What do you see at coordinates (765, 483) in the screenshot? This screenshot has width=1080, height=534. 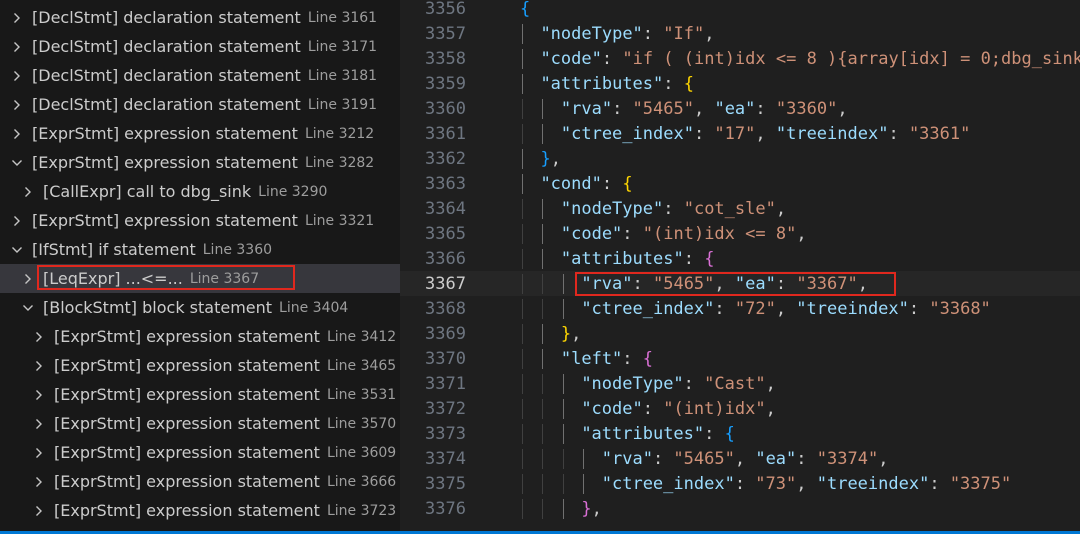 I see `code-text: "ctree_index": "73", "treeindex": "3375"` at bounding box center [765, 483].